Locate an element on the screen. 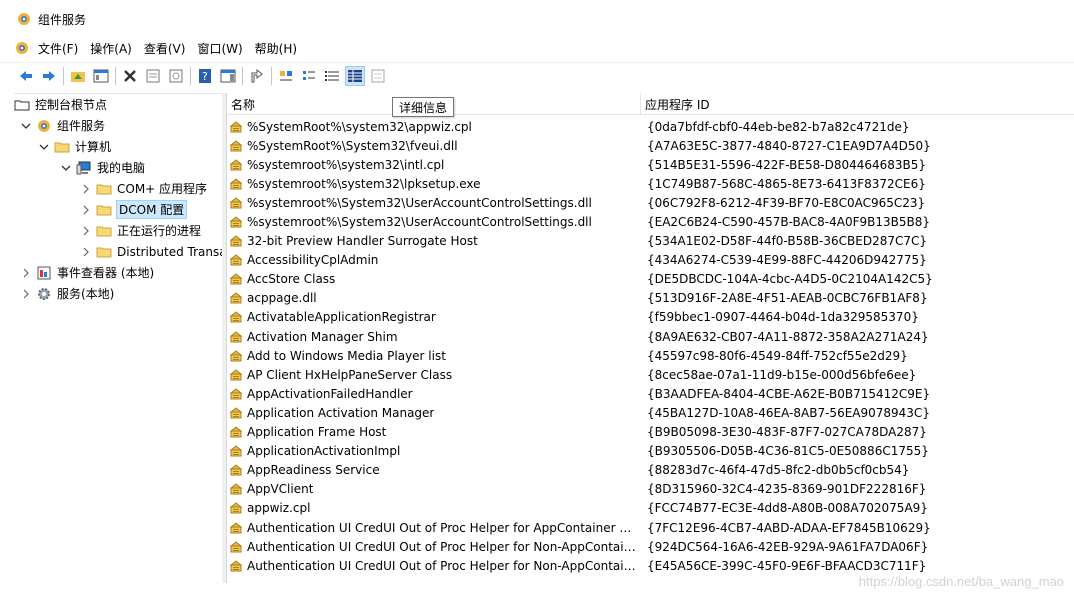  delete-button is located at coordinates (130, 76).